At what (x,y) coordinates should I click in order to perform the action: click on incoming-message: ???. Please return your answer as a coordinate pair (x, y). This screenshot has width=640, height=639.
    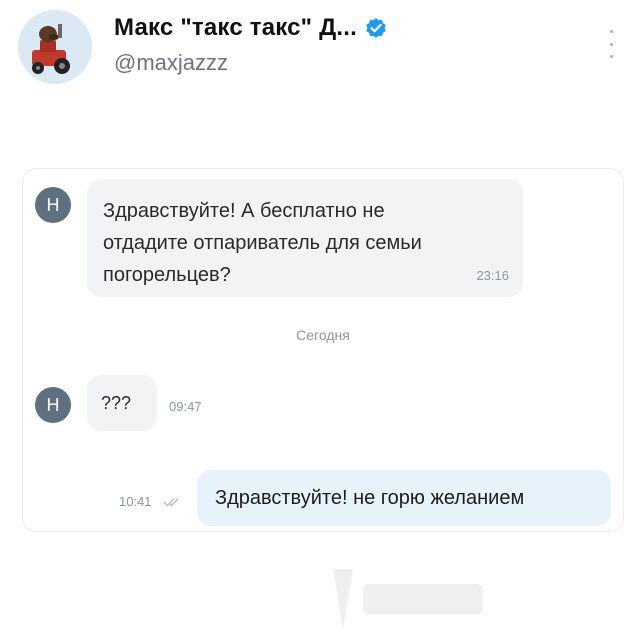
    Looking at the image, I should click on (122, 403).